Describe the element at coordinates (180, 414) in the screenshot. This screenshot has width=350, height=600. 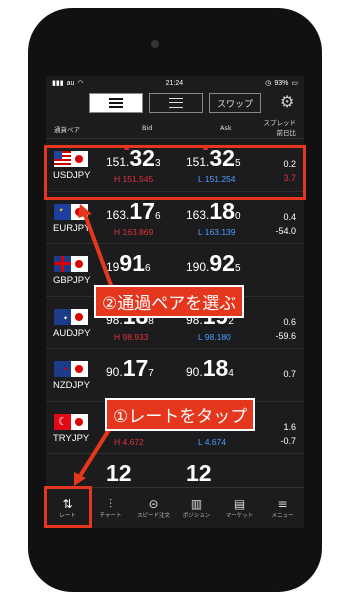
I see `callout-step1: ①レートをタップ` at that location.